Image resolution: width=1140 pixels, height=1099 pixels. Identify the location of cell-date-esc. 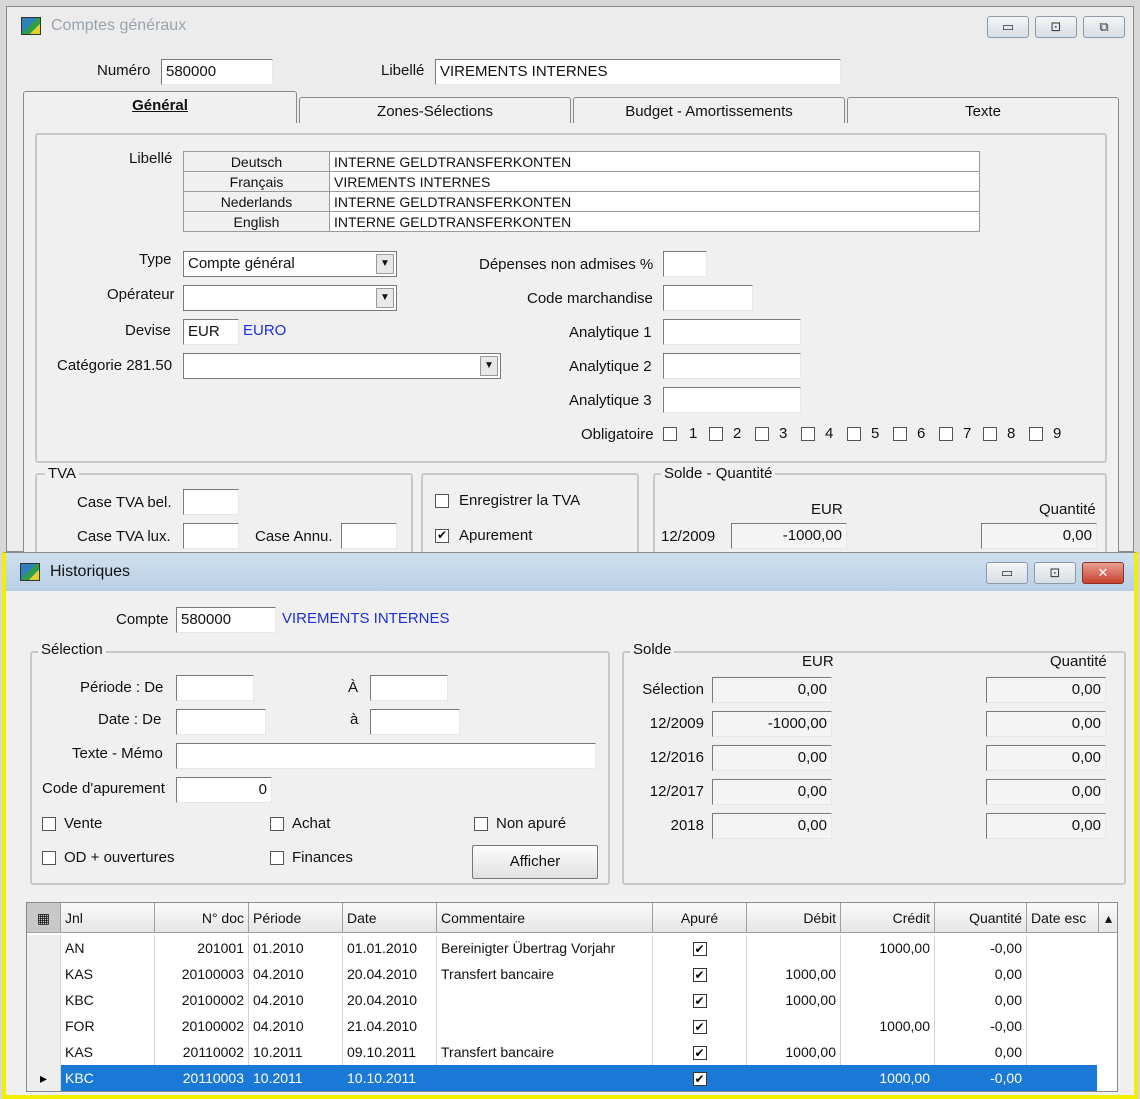
(1062, 1078).